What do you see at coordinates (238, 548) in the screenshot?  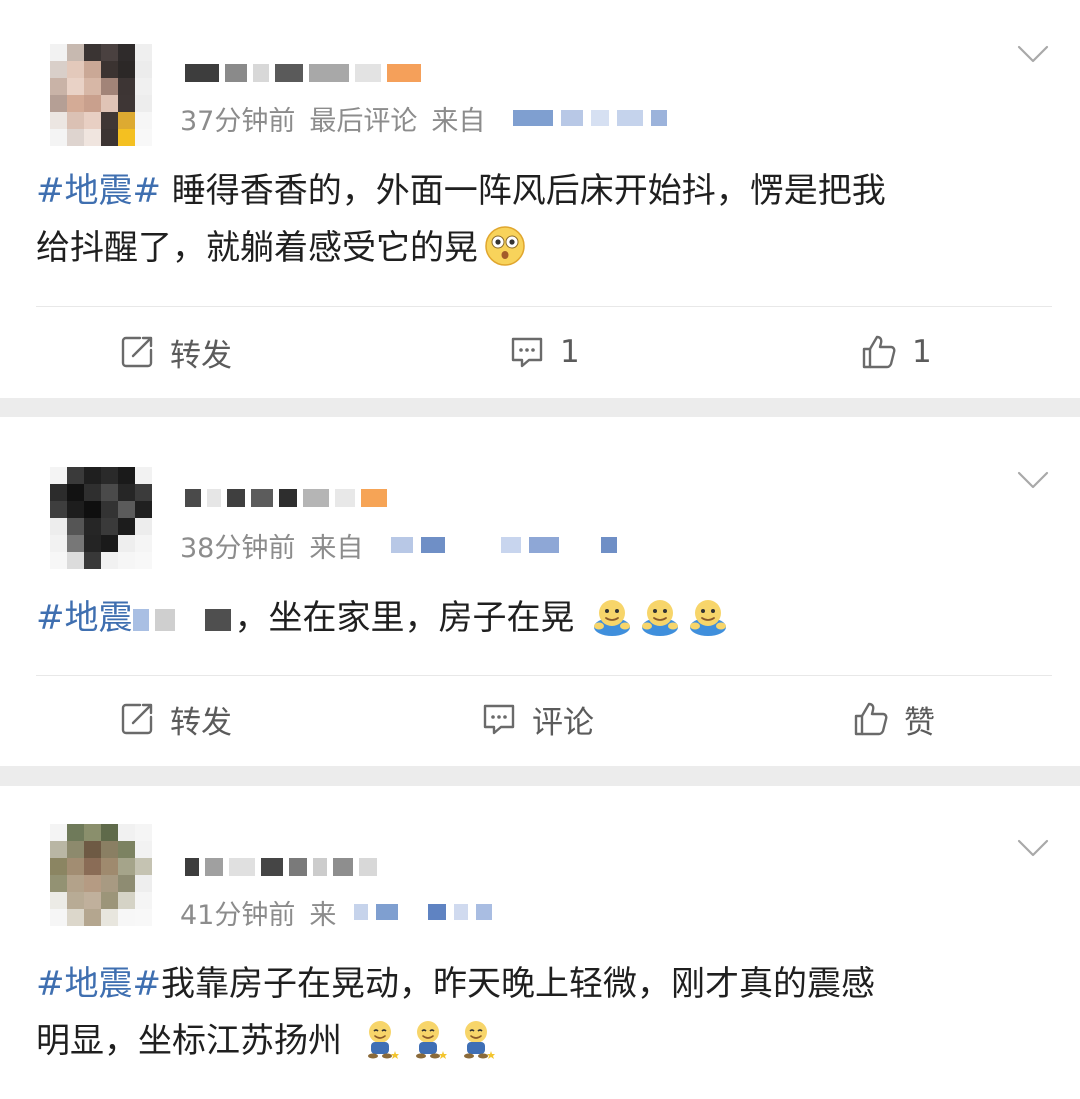 I see `post-time: 38分钟前` at bounding box center [238, 548].